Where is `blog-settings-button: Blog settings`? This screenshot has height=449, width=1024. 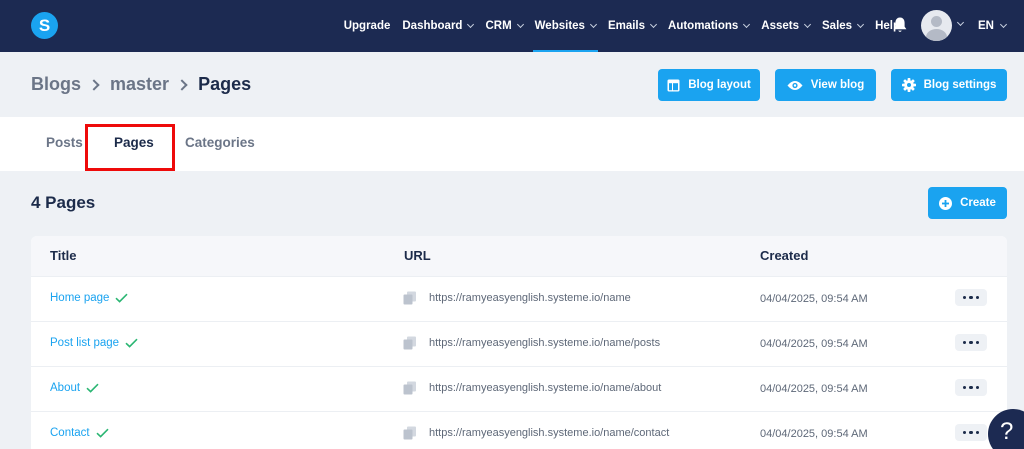
blog-settings-button: Blog settings is located at coordinates (949, 85).